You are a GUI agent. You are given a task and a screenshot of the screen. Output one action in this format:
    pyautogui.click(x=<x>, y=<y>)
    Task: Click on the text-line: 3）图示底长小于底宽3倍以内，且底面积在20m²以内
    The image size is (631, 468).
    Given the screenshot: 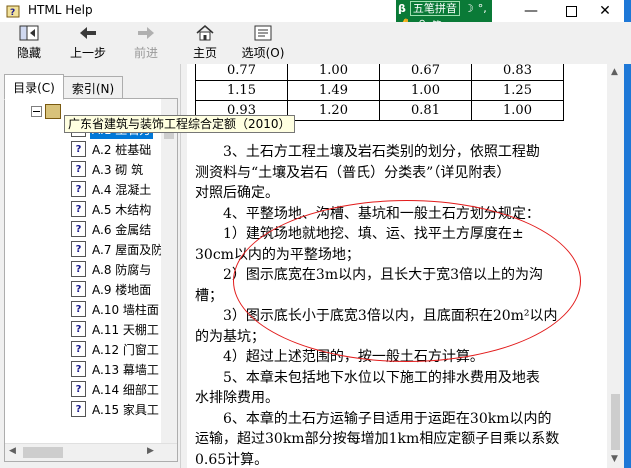 What is the action you would take?
    pyautogui.click(x=376, y=316)
    